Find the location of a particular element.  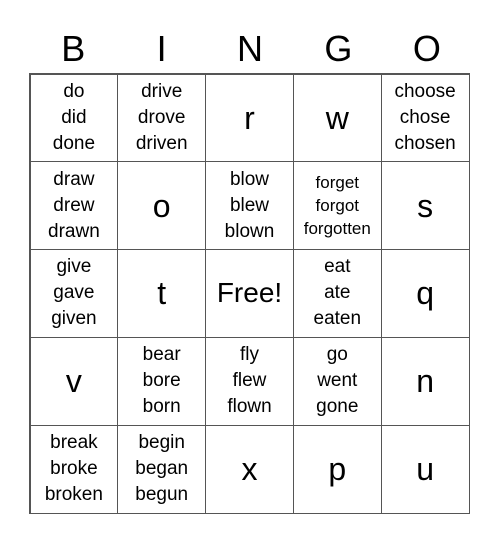

cell-text: draw drew drawn is located at coordinates (74, 205).